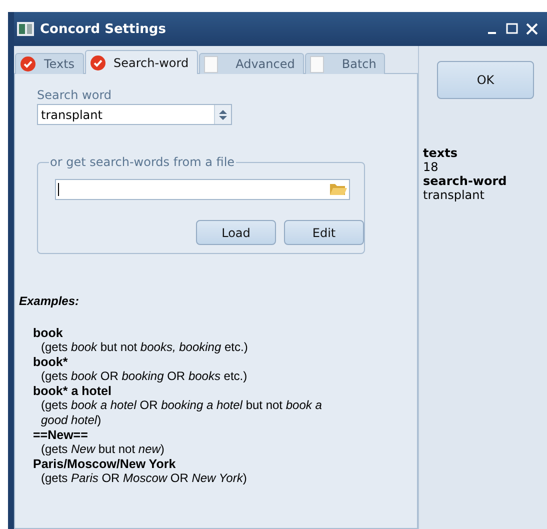 The image size is (547, 529). Describe the element at coordinates (75, 95) in the screenshot. I see `field-label: Search word` at that location.